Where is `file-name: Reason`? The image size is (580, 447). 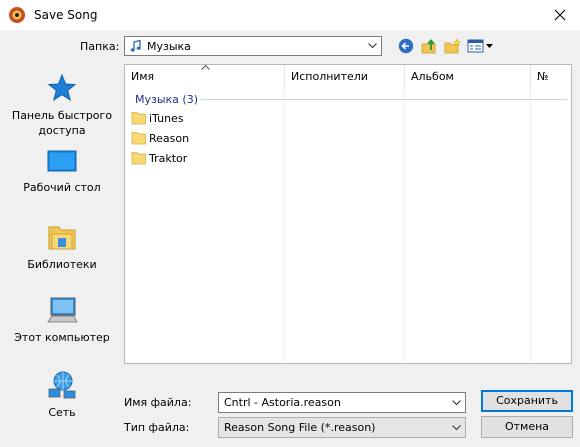 file-name: Reason is located at coordinates (169, 138).